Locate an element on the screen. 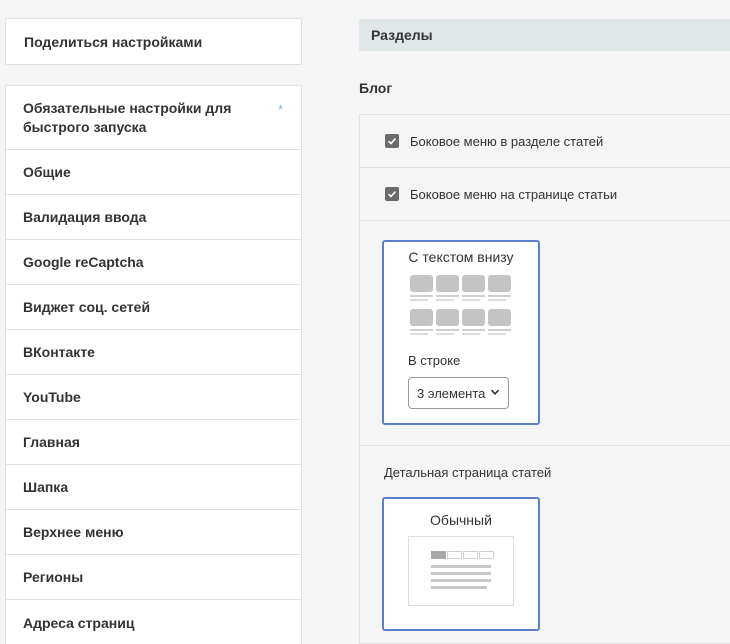 This screenshot has height=644, width=730. chevron-down-icon is located at coordinates (495, 392).